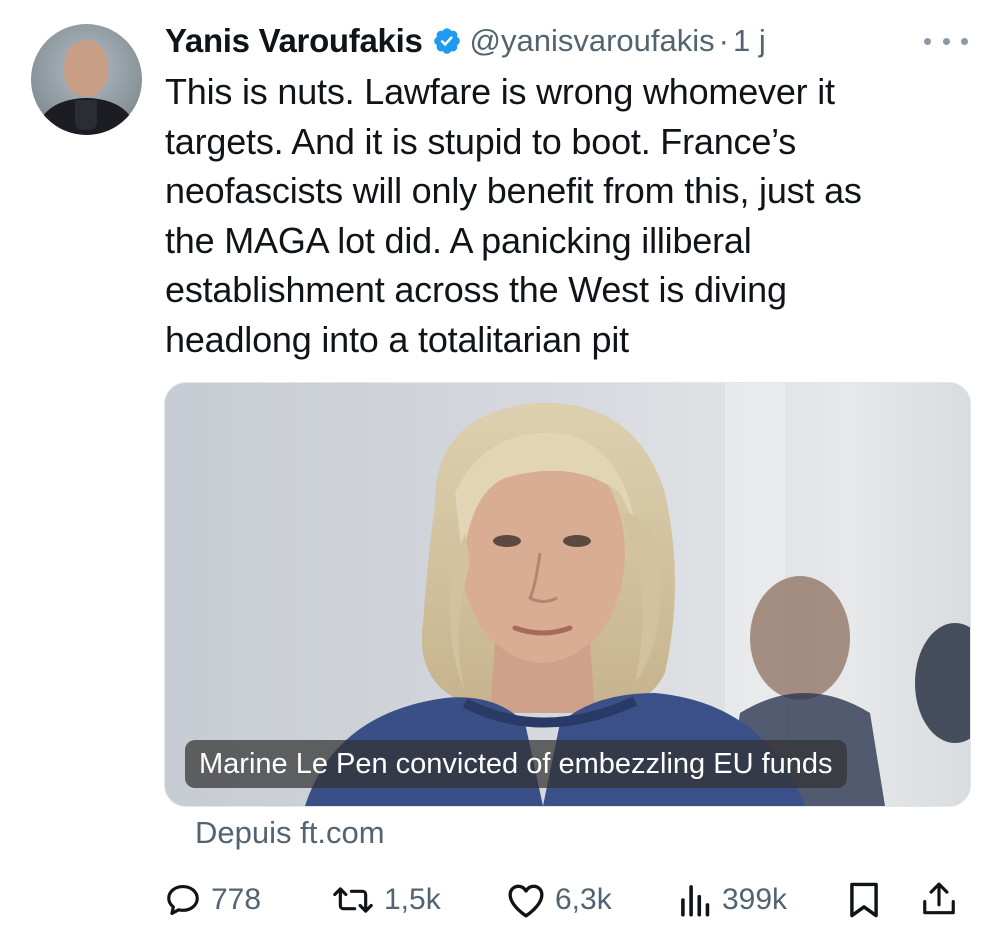 This screenshot has width=1000, height=949. Describe the element at coordinates (294, 41) in the screenshot. I see `author-name: Yanis Varoufakis` at that location.